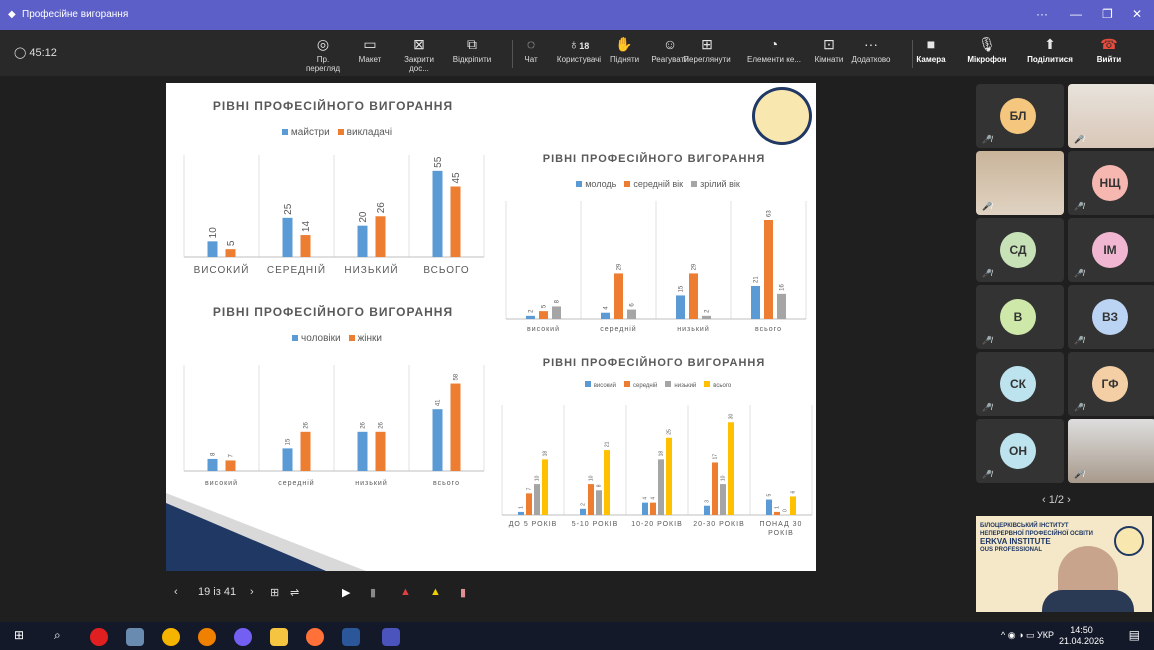 The width and height of the screenshot is (1154, 650). Describe the element at coordinates (1020, 116) in the screenshot. I see `participant-tile: БЛ 🎤̸` at that location.